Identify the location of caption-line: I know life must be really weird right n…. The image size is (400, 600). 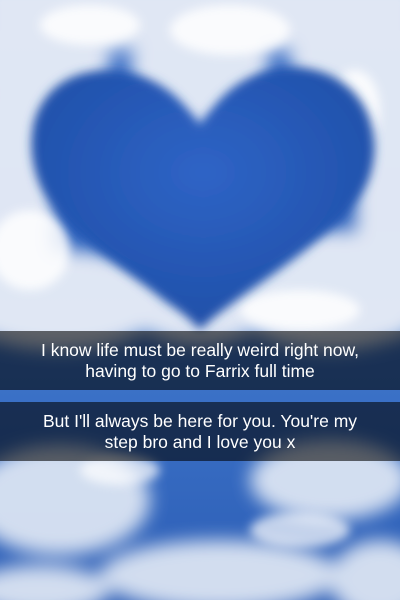
(200, 349).